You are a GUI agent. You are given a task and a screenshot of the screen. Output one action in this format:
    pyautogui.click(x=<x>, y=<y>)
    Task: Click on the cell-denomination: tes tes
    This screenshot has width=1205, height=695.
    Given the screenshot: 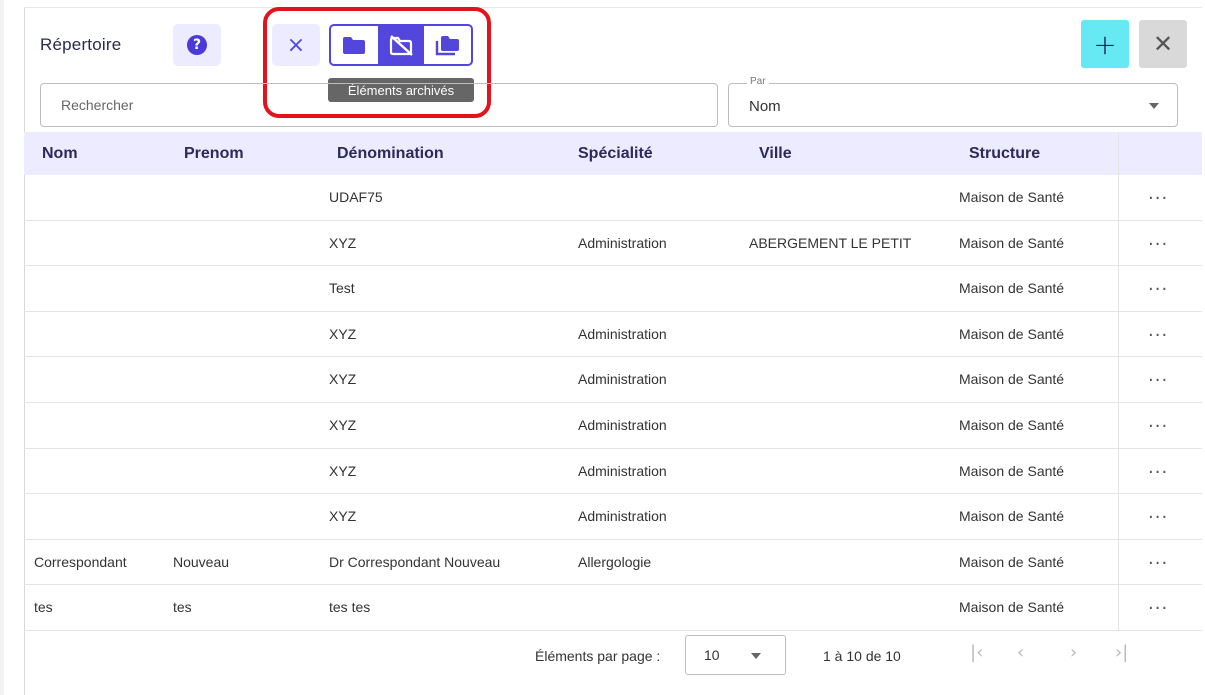 What is the action you would take?
    pyautogui.click(x=350, y=607)
    